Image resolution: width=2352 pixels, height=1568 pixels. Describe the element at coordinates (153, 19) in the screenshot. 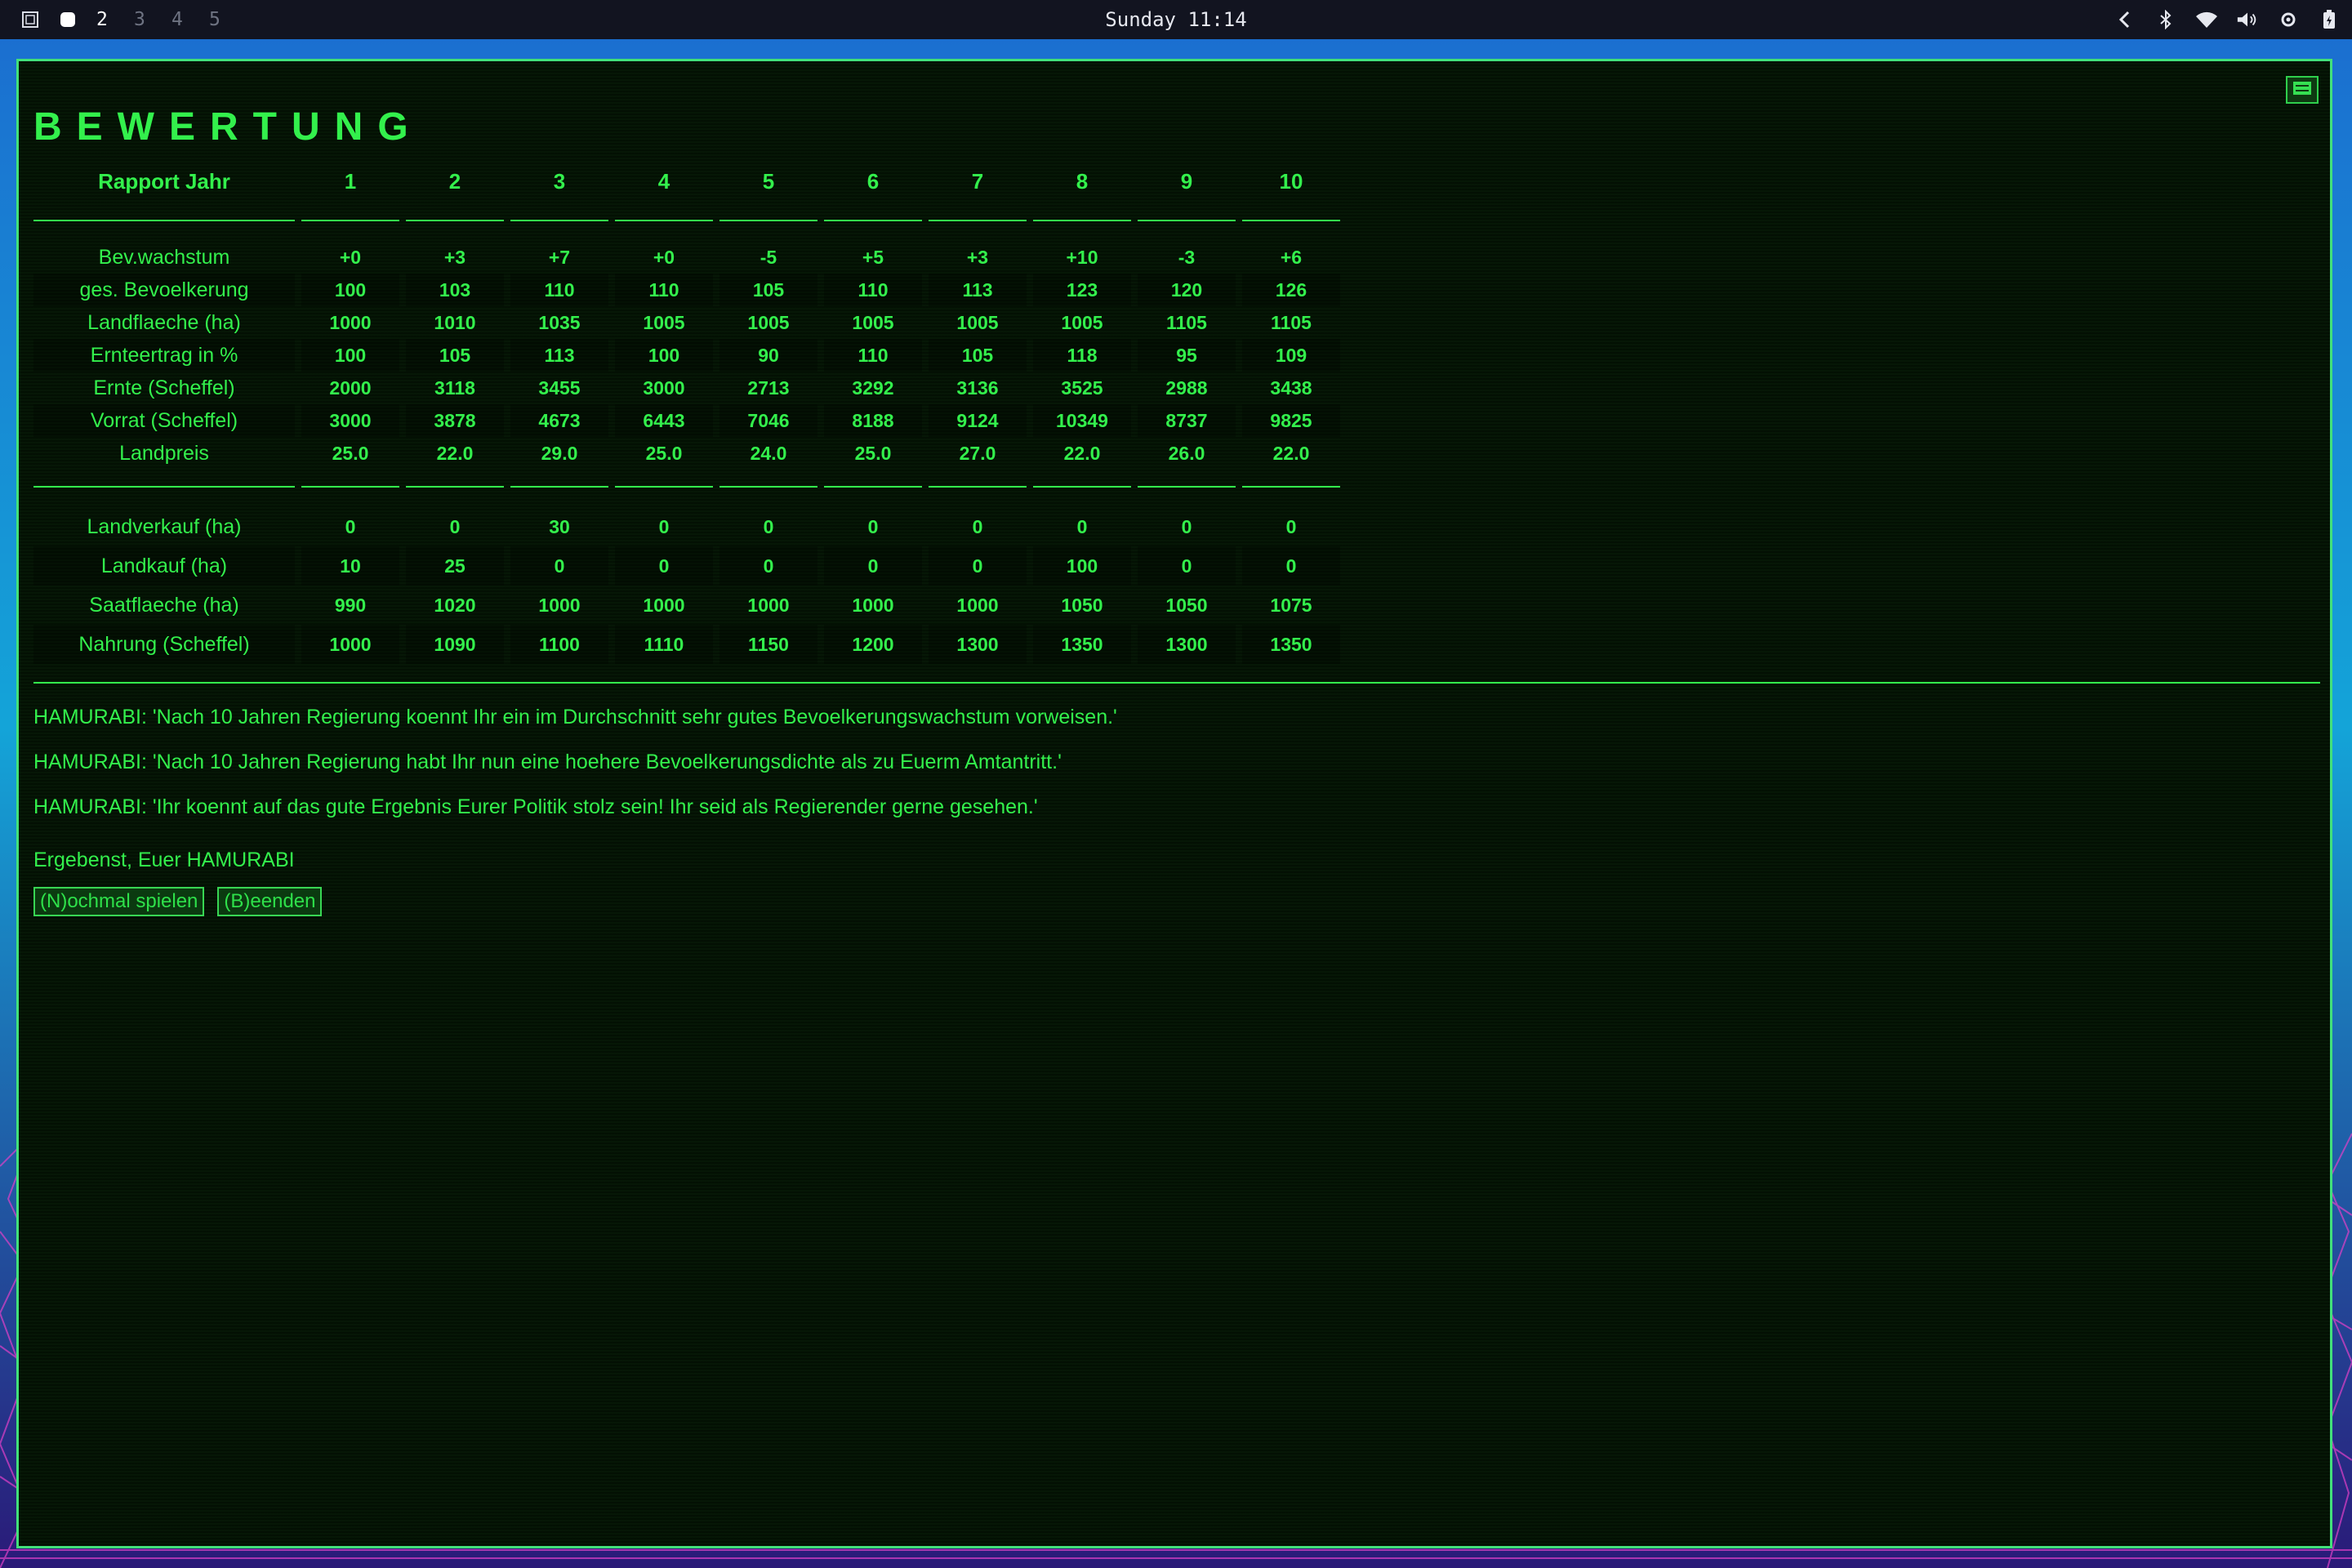

I see `workspace-3: 3` at that location.